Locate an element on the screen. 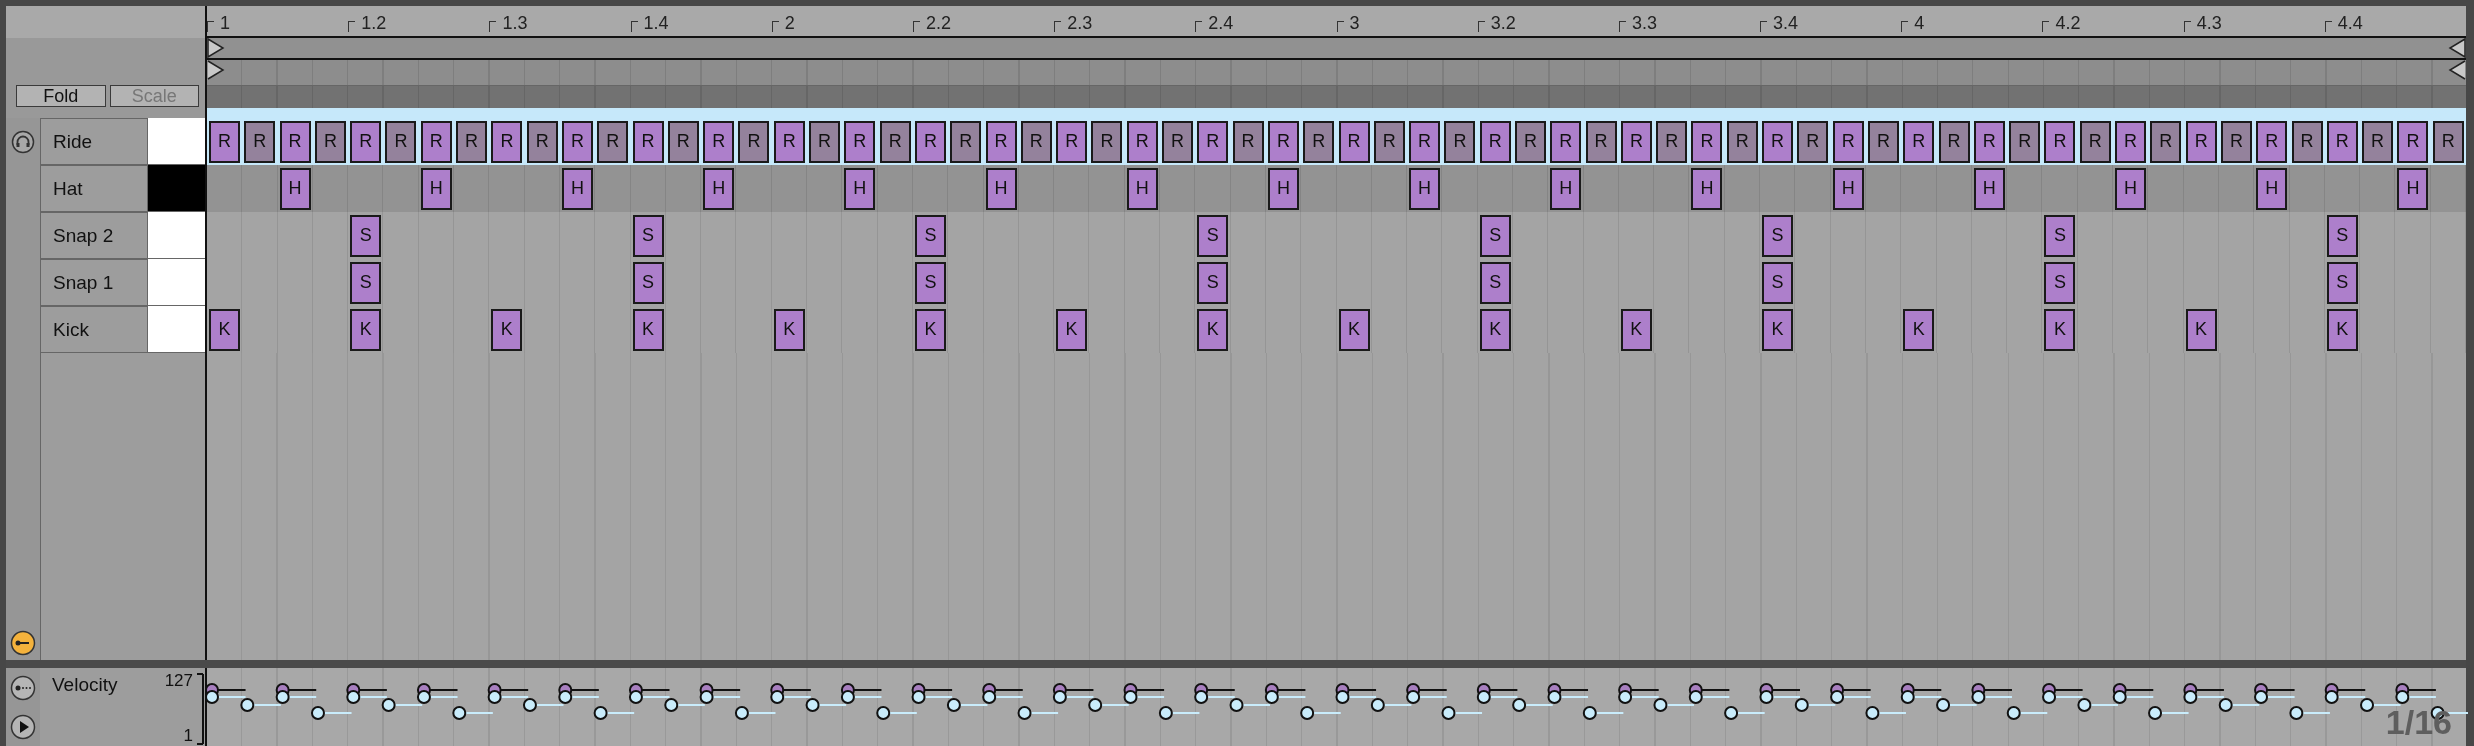 This screenshot has height=746, width=2474. end-marker-icon is located at coordinates (2457, 70).